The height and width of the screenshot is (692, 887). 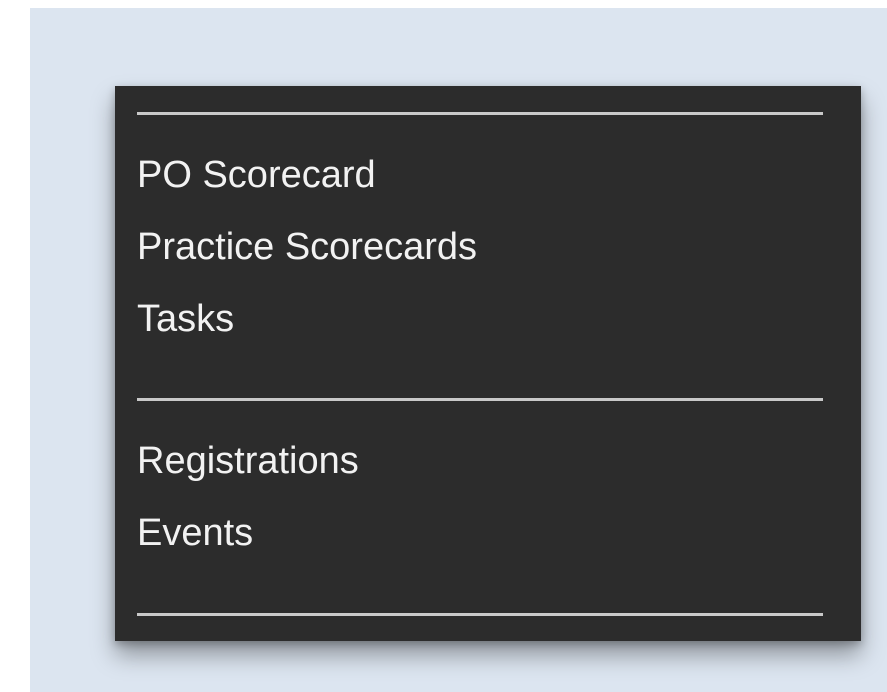 What do you see at coordinates (480, 113) in the screenshot?
I see `menu-divider-top` at bounding box center [480, 113].